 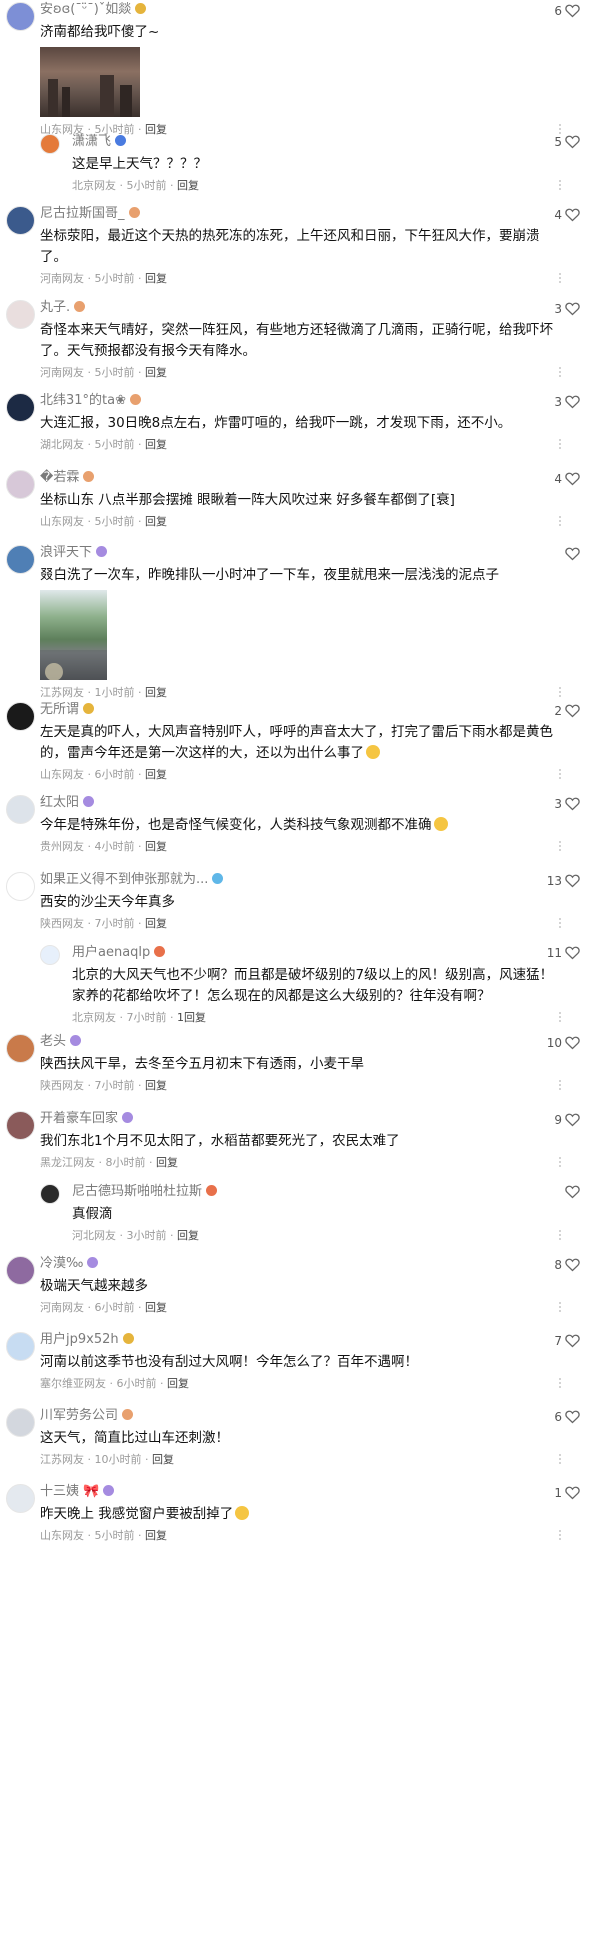 I want to click on like-button: 7, so click(x=567, y=1342).